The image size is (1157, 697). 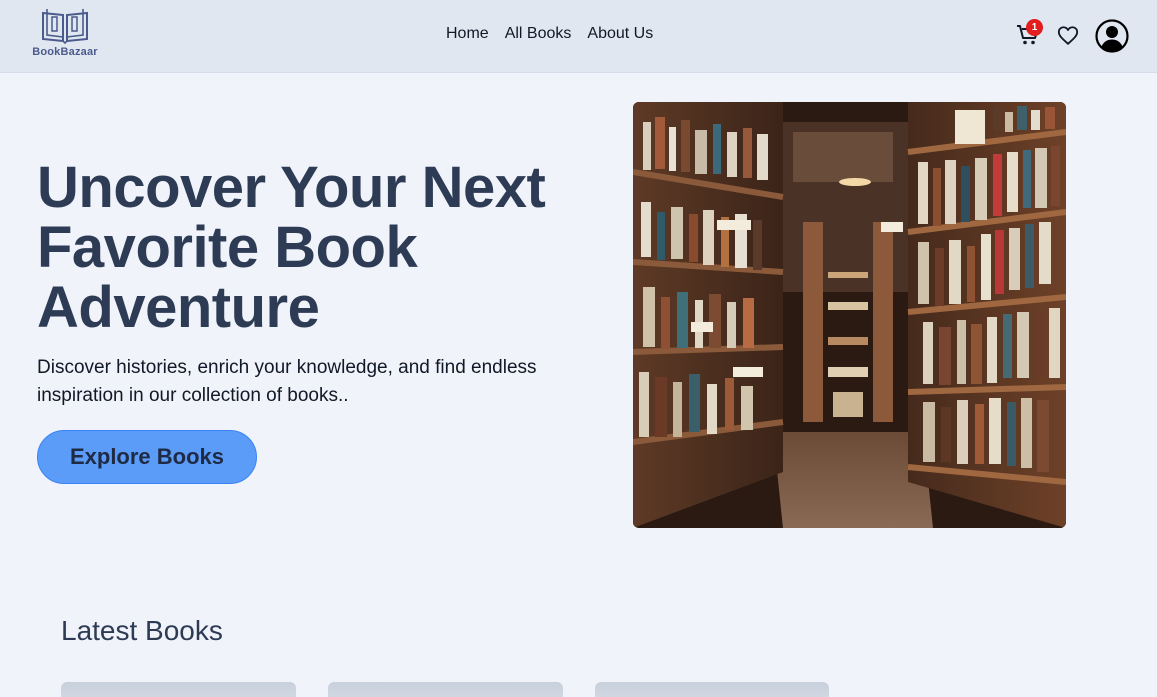 What do you see at coordinates (1068, 35) in the screenshot?
I see `heart-icon` at bounding box center [1068, 35].